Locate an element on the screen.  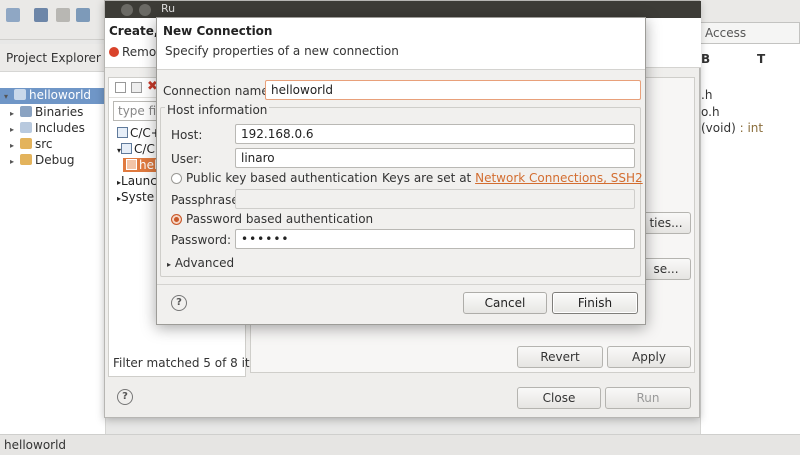
network-connections-link: Network Connections, SSH2 is located at coordinates (559, 178).